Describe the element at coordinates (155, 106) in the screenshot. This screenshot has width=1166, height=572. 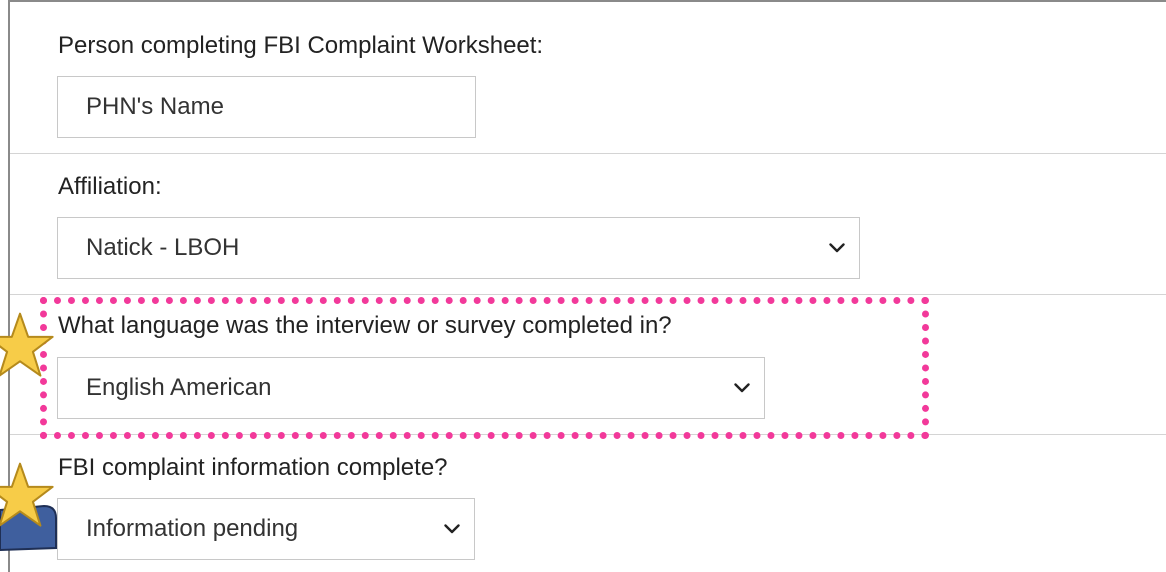
I see `person-completing-value: PHN's Name` at that location.